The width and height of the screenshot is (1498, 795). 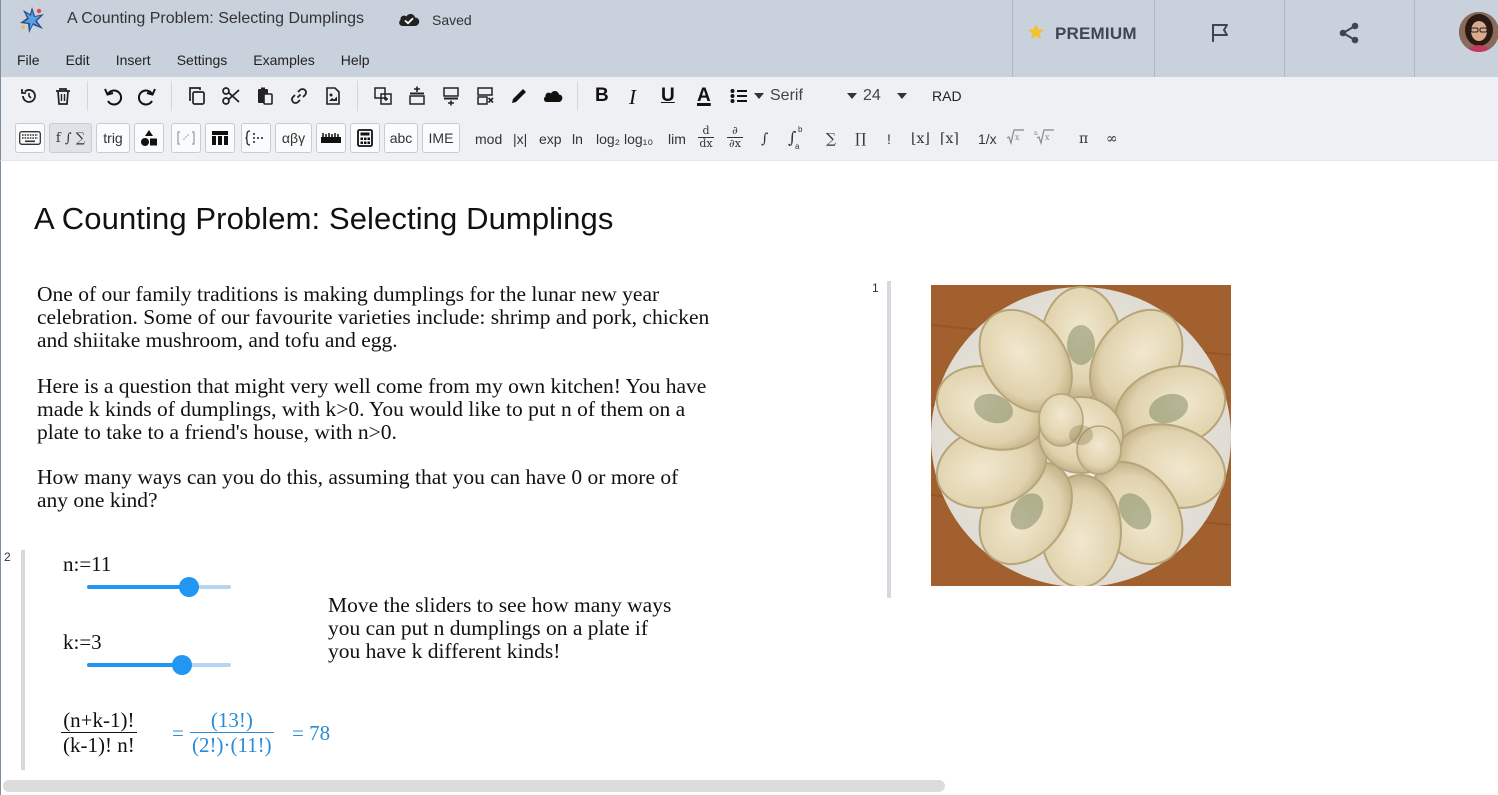 I want to click on ln-button: ln, so click(x=577, y=139).